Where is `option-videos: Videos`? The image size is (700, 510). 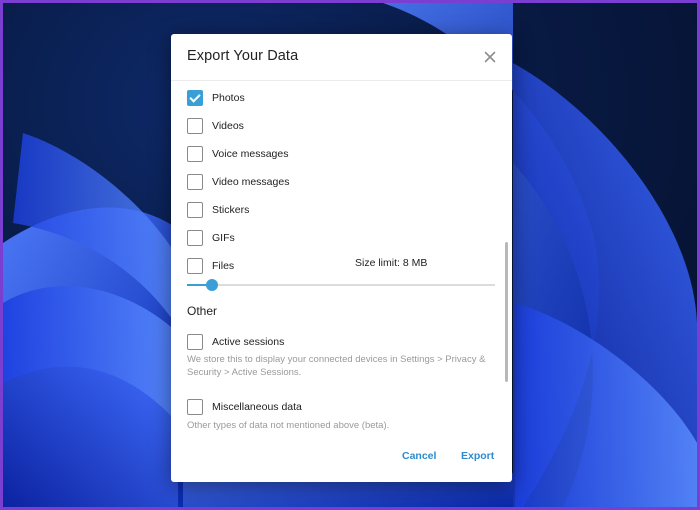 option-videos: Videos is located at coordinates (342, 126).